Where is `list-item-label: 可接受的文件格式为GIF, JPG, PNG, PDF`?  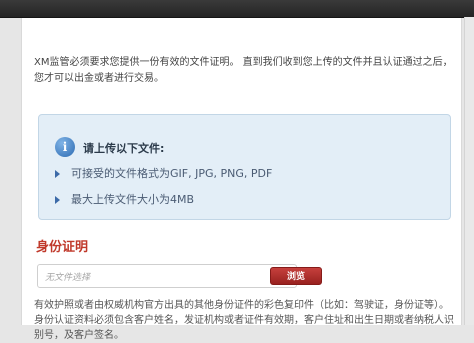
list-item-label: 可接受的文件格式为GIF, JPG, PNG, PDF is located at coordinates (172, 173).